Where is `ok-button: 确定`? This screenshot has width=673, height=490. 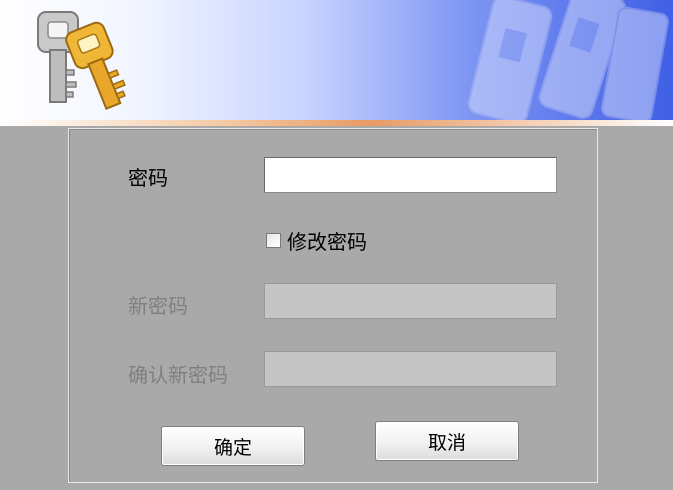 ok-button: 确定 is located at coordinates (233, 446).